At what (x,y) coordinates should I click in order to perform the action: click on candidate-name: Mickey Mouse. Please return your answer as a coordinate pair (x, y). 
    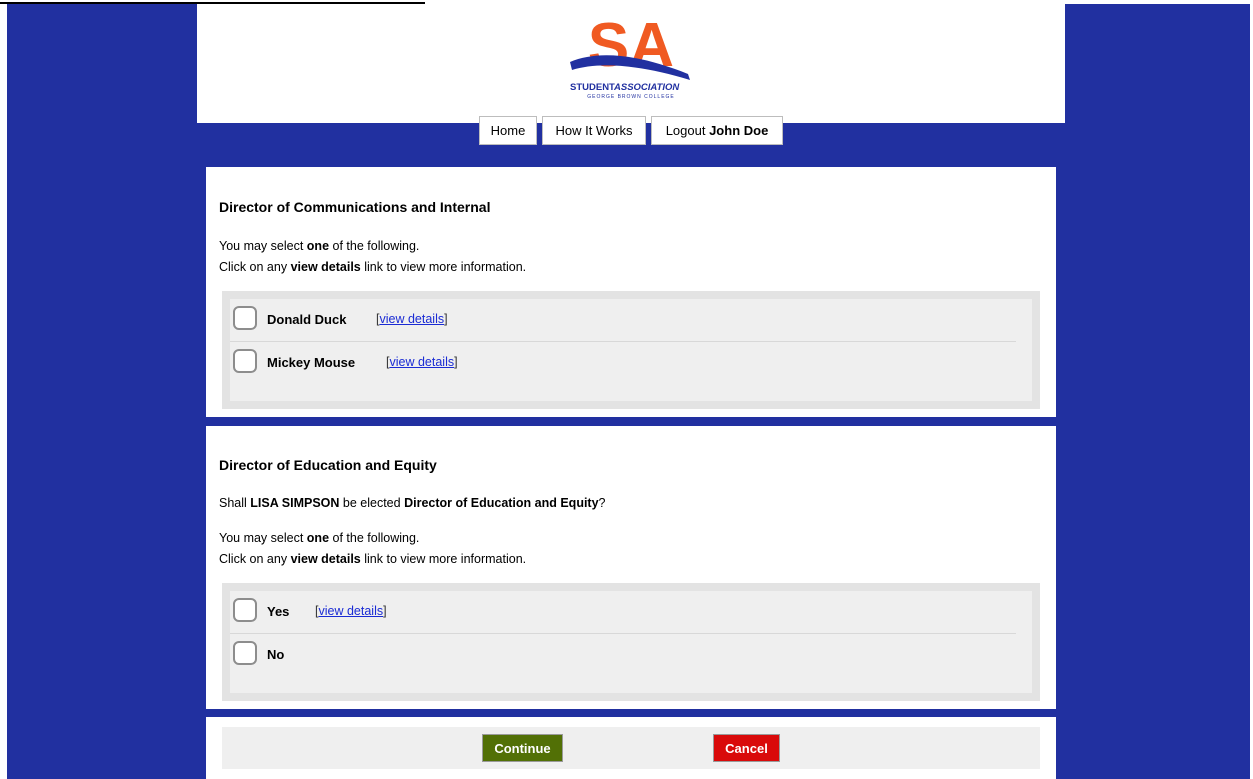
    Looking at the image, I should click on (311, 362).